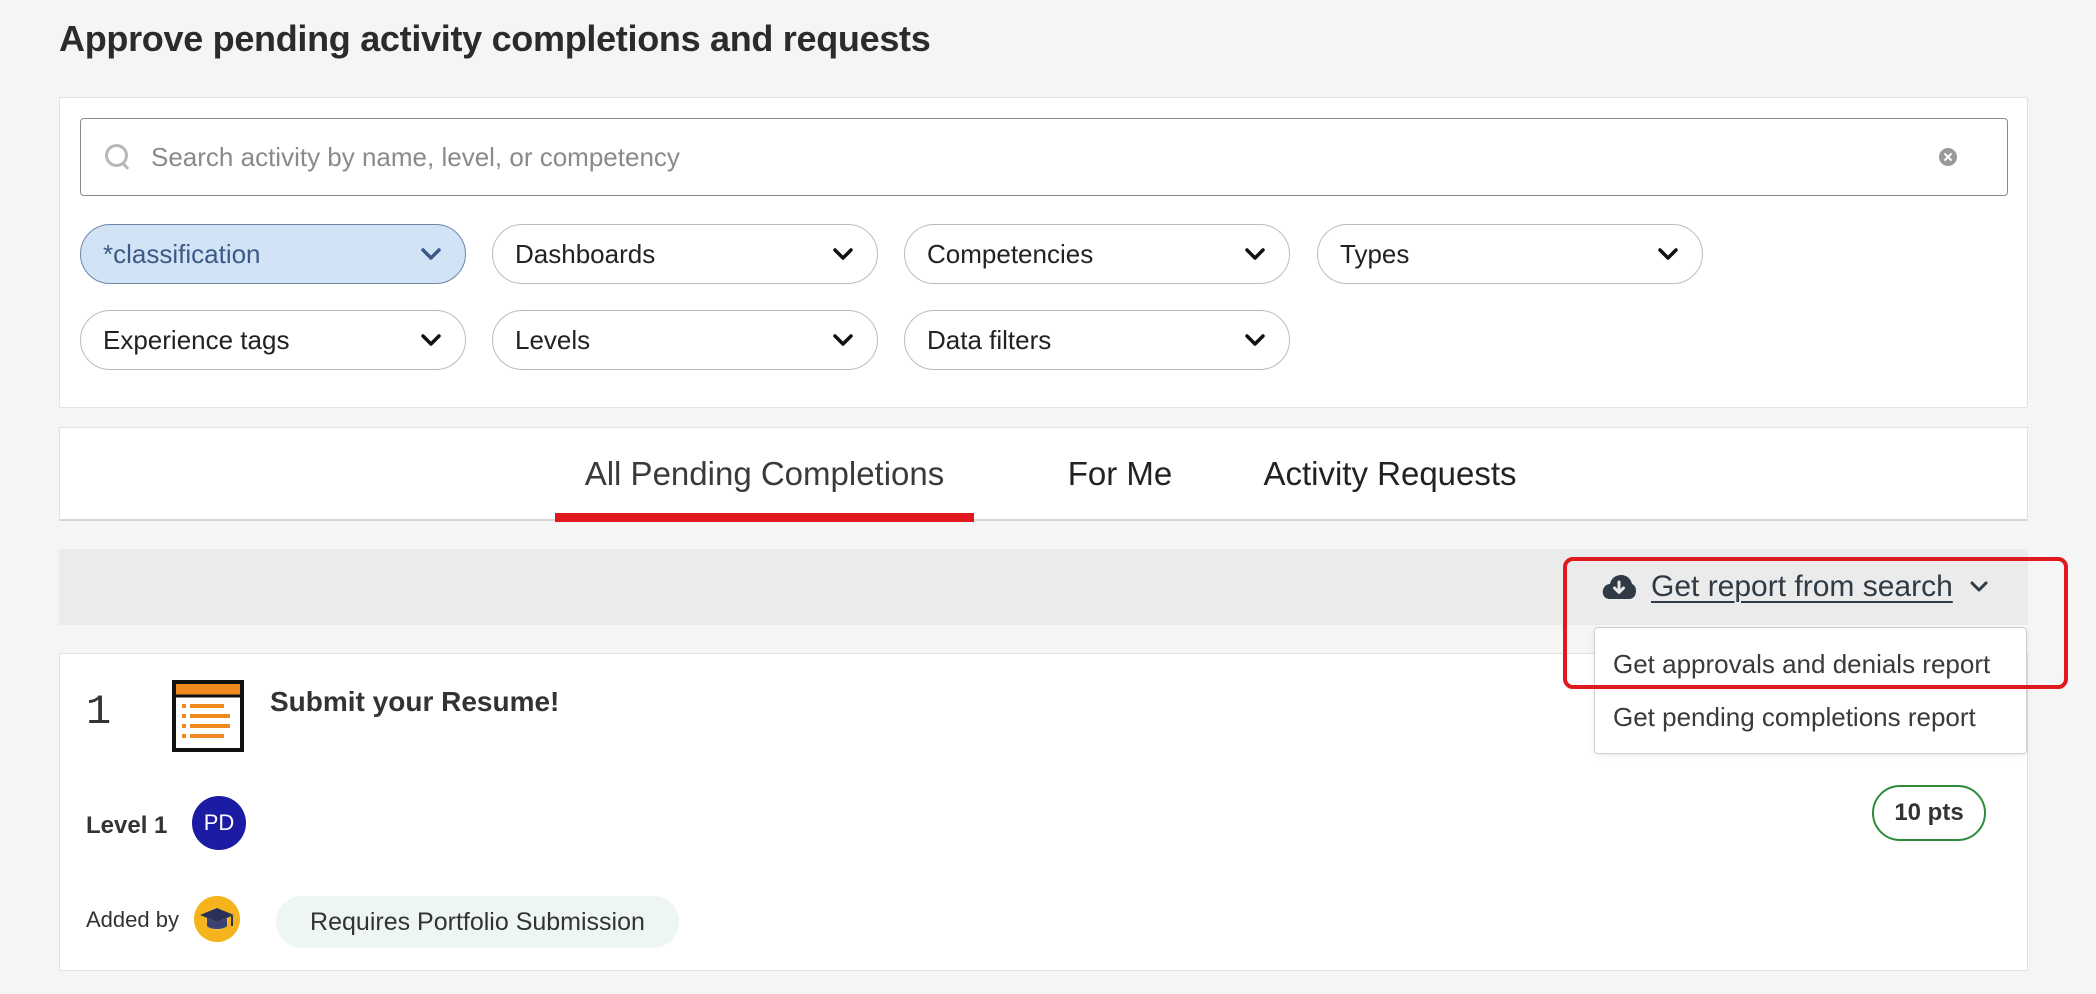 The height and width of the screenshot is (994, 2096). Describe the element at coordinates (553, 339) in the screenshot. I see `filter-label: Levels` at that location.